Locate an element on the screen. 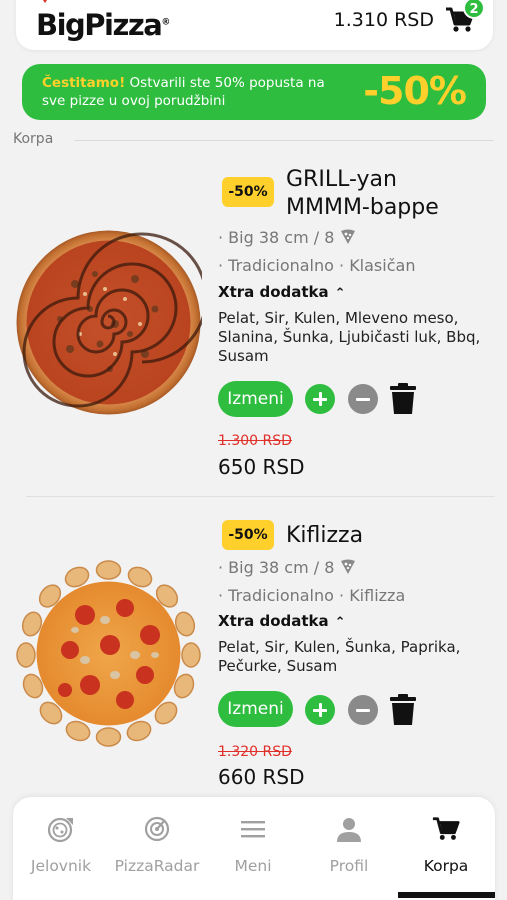 The width and height of the screenshot is (507, 900). brand-logo: BigPizza® is located at coordinates (103, 25).